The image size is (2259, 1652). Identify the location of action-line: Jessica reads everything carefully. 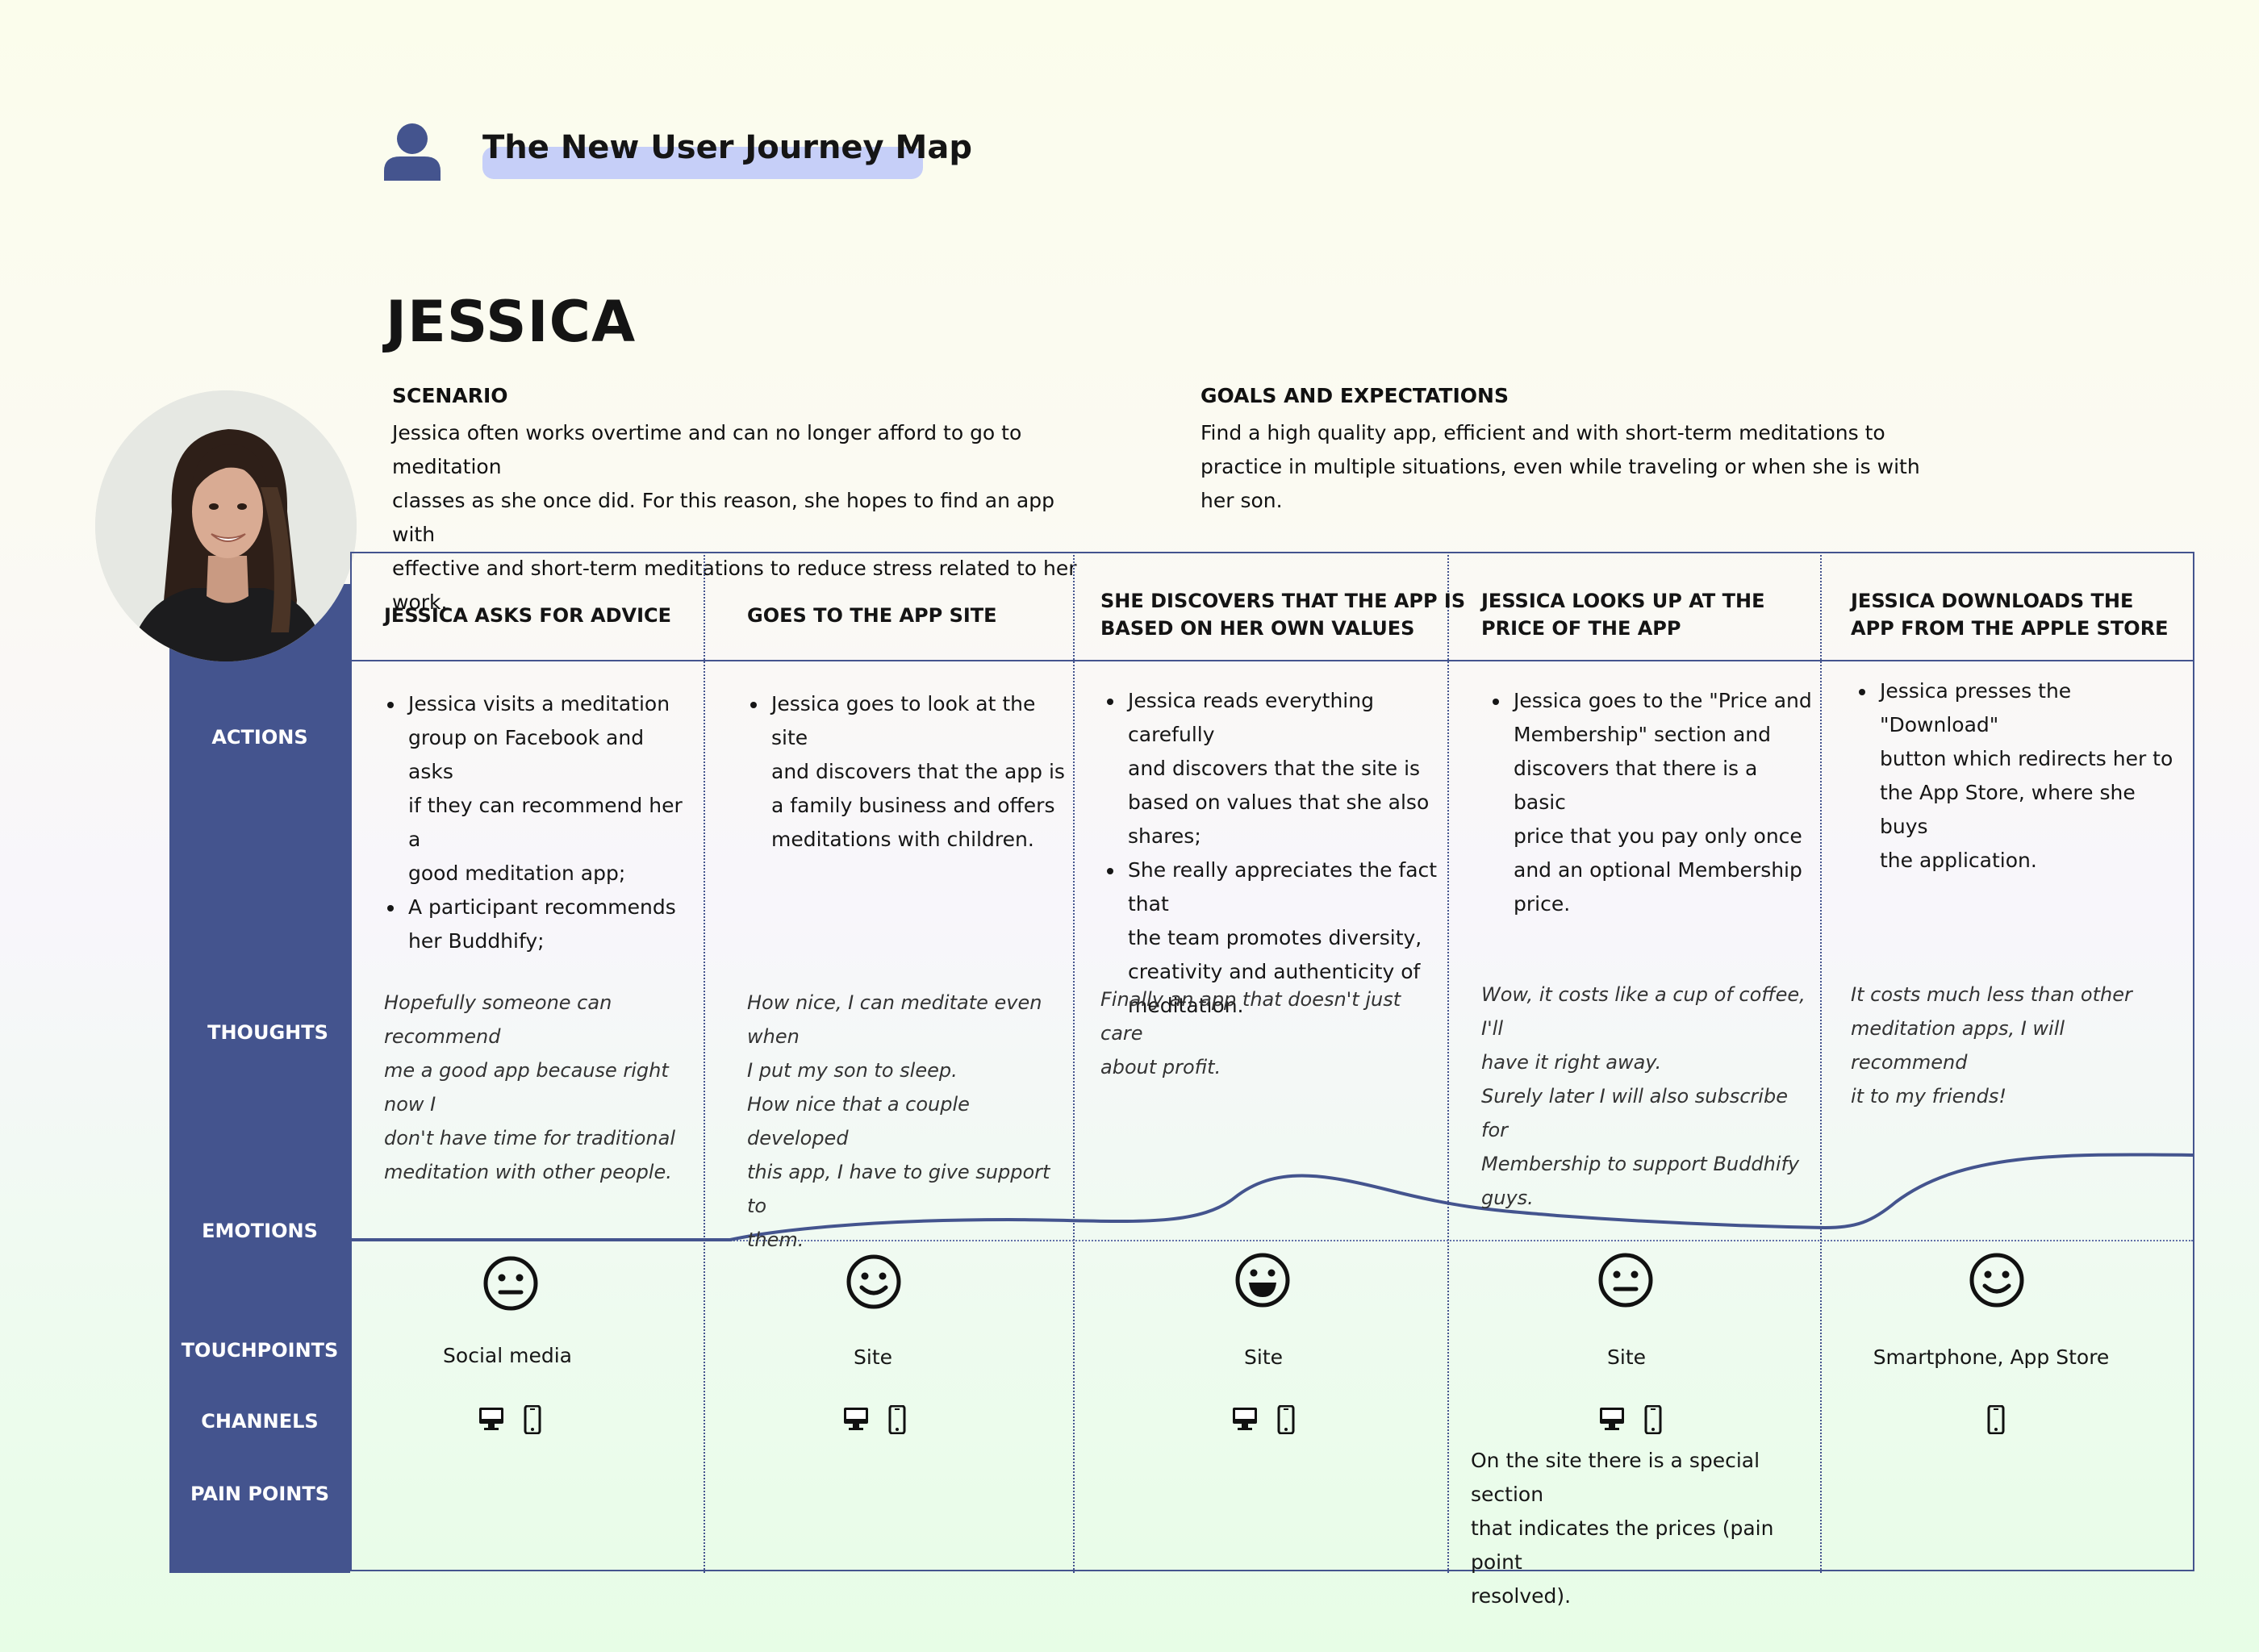
(1251, 717).